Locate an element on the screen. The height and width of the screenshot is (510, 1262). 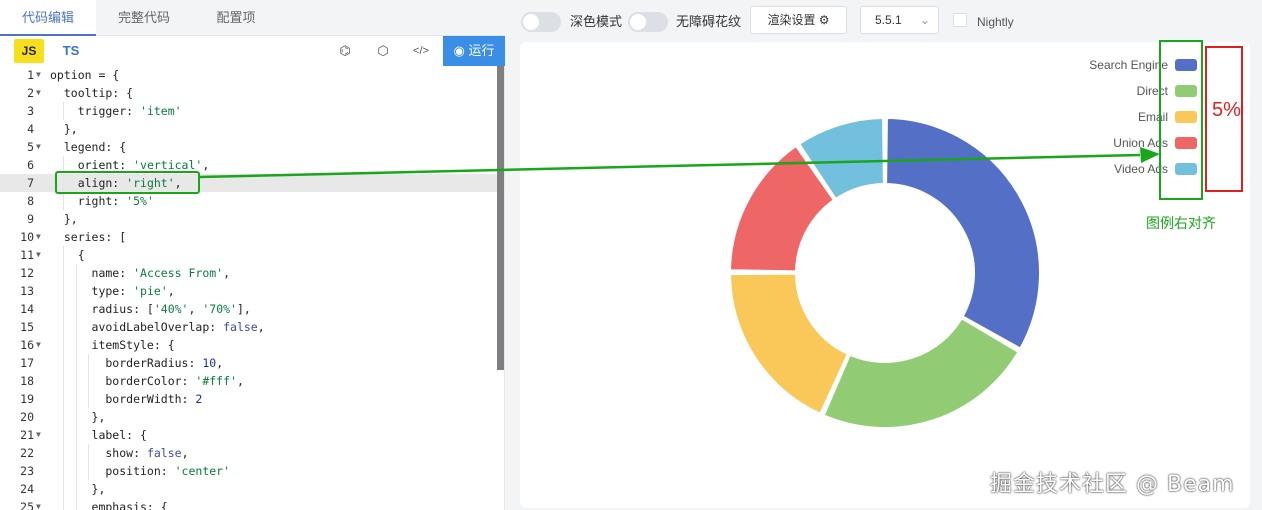
line-number: 7 is located at coordinates (30, 183).